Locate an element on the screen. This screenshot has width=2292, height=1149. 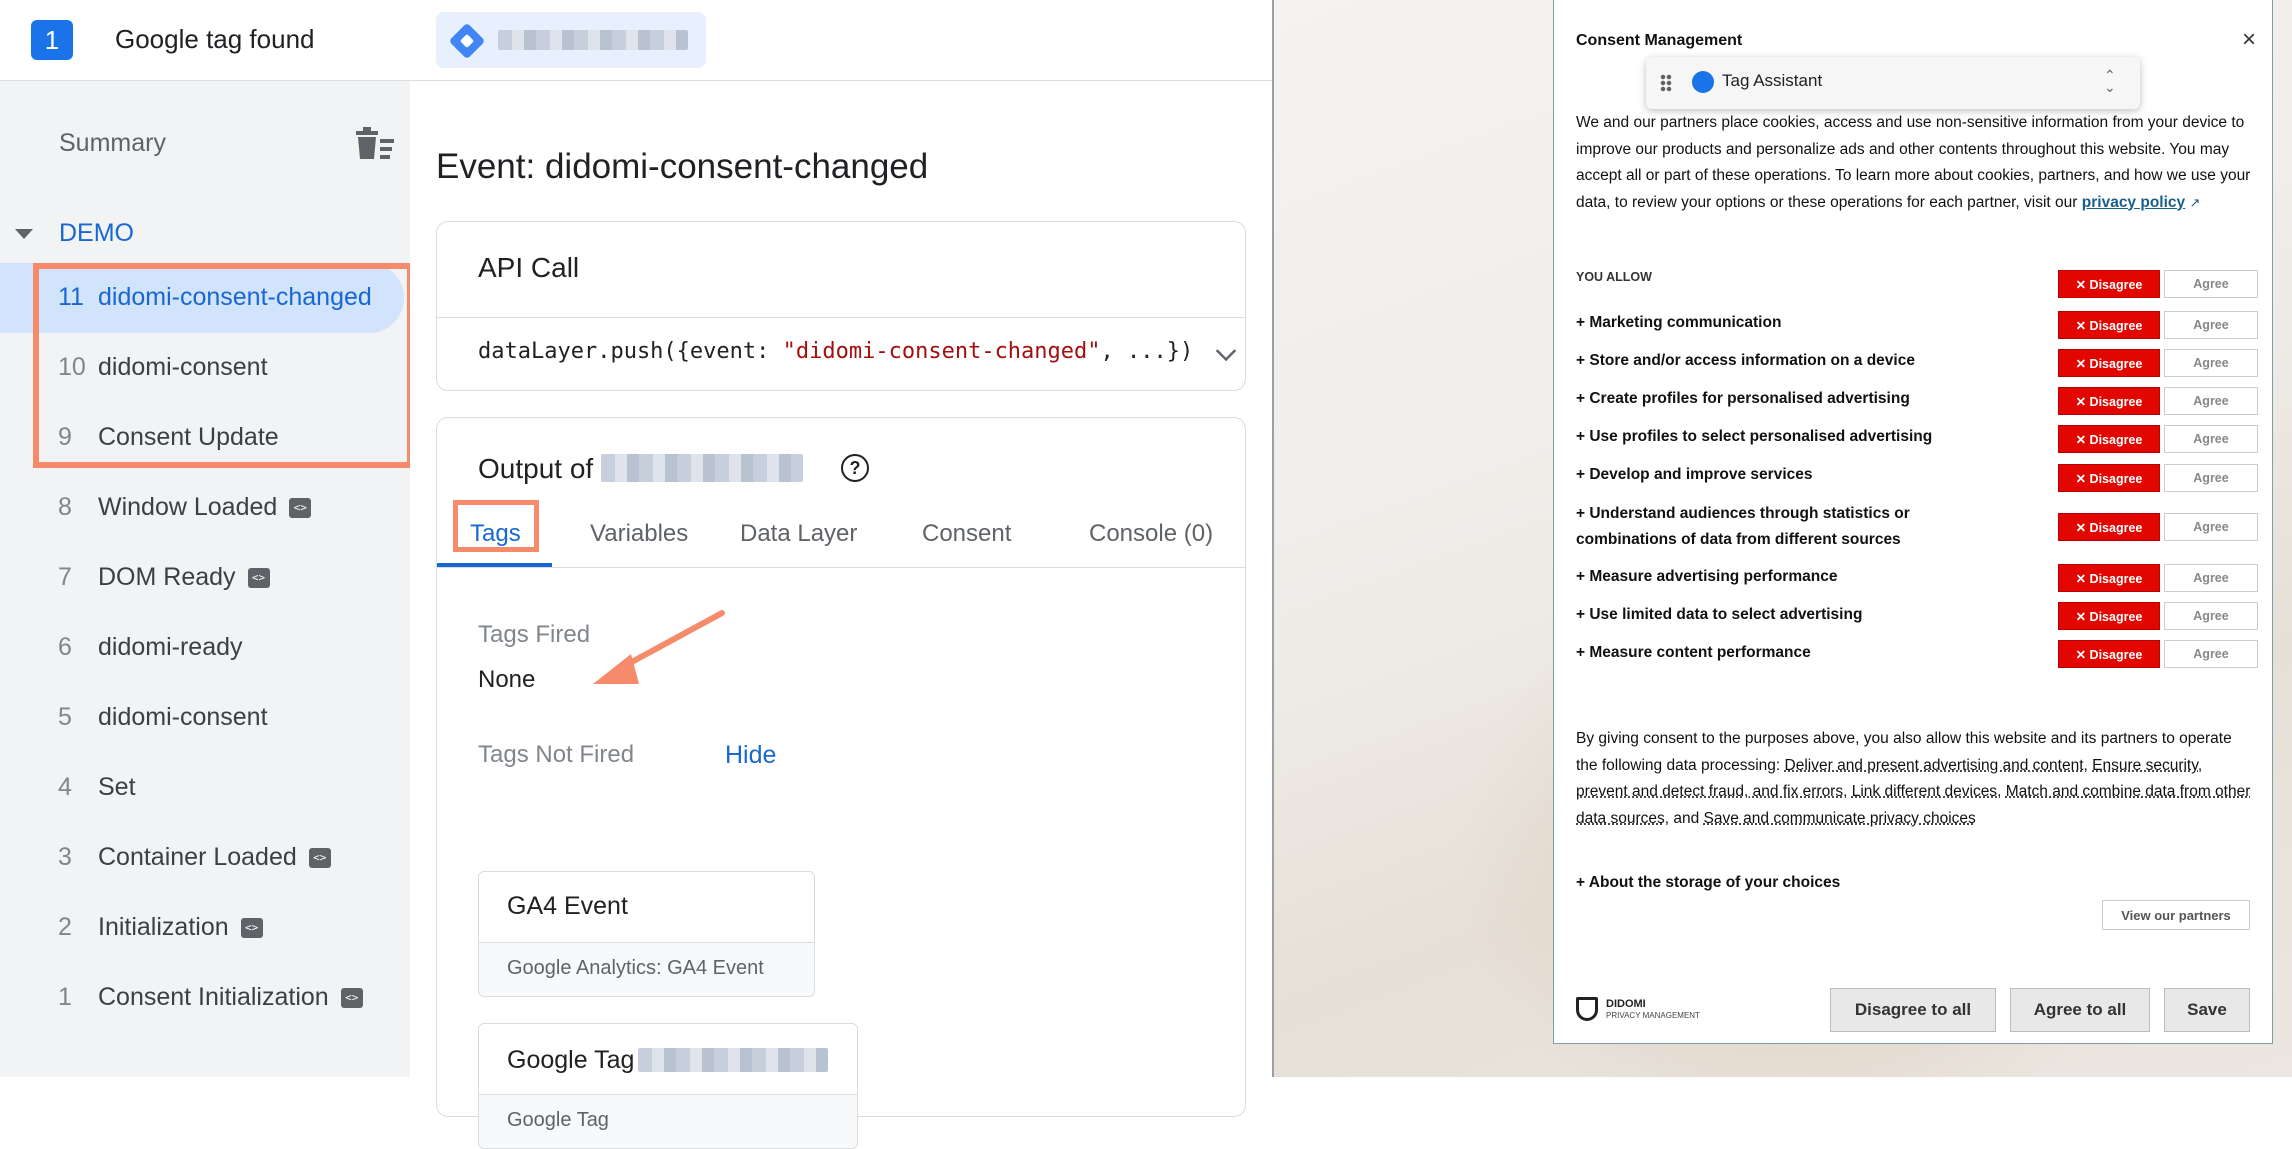
container-chip is located at coordinates (571, 40).